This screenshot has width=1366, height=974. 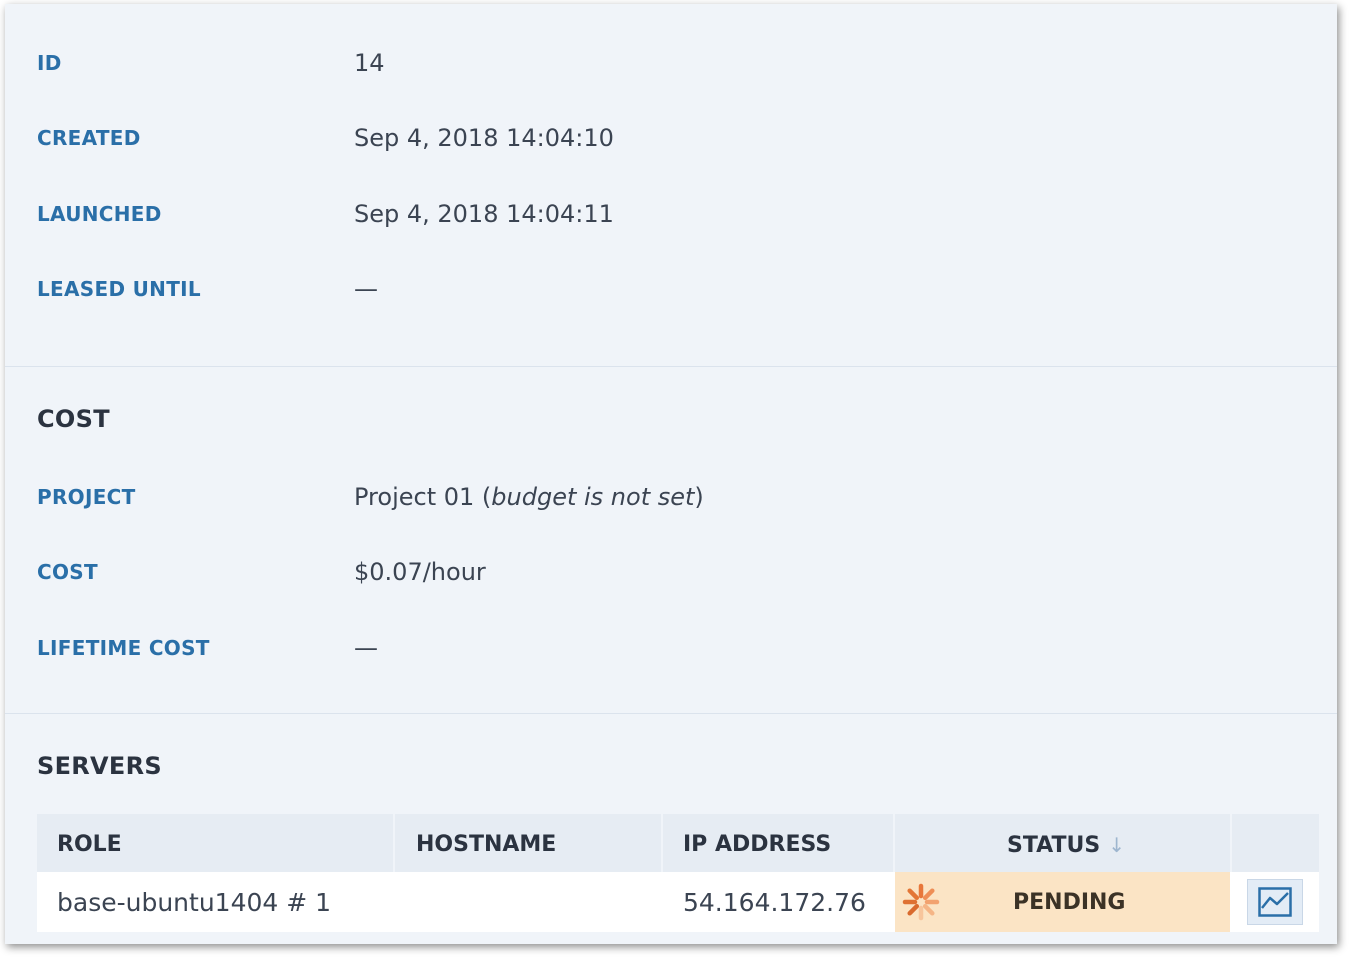 I want to click on detail-row-created: CREATED Sep 4, 2018 14:04:10, so click(x=671, y=138).